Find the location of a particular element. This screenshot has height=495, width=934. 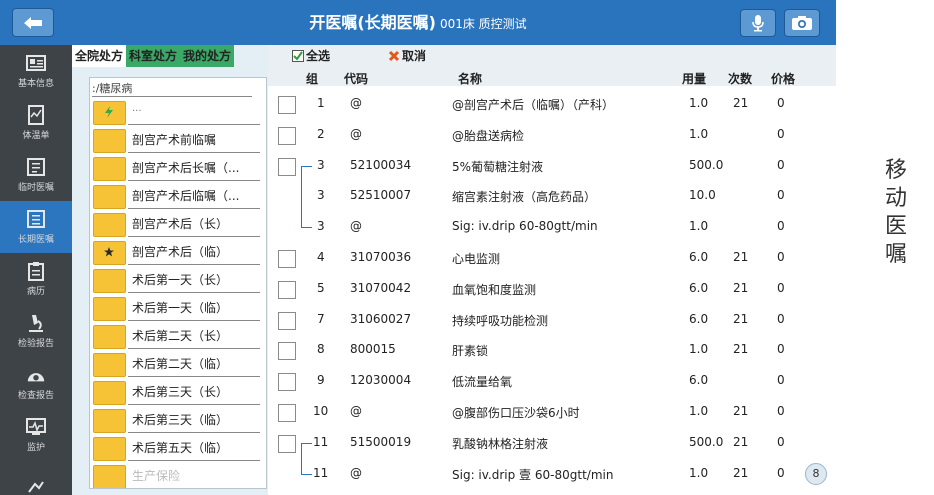

folder-item: 术后第二天（临） is located at coordinates (178, 364).